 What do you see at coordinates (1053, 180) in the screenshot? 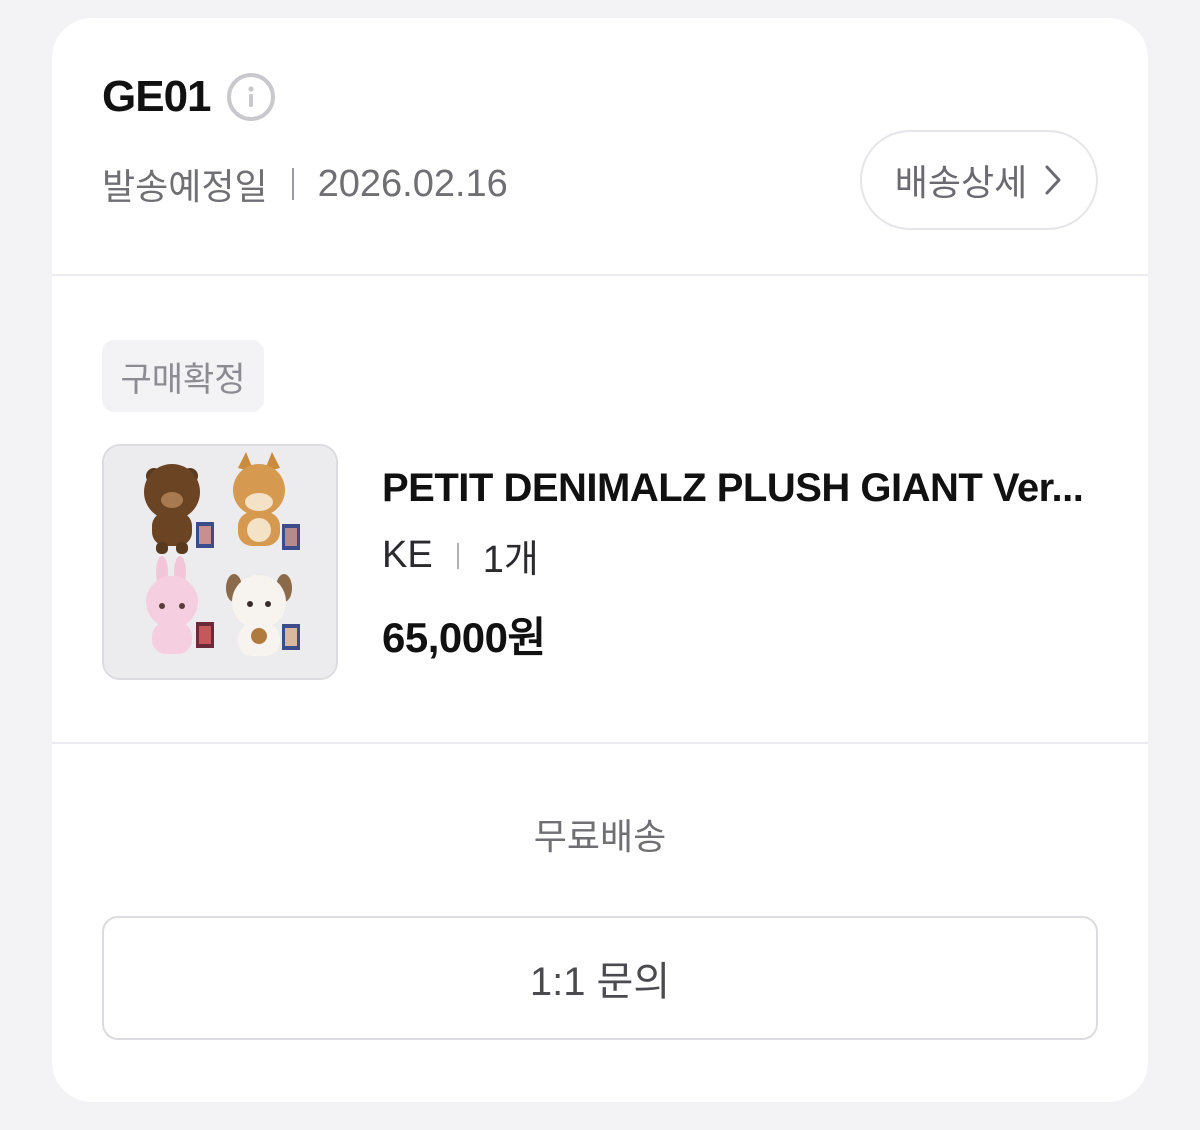
I see `chevron-right-icon` at bounding box center [1053, 180].